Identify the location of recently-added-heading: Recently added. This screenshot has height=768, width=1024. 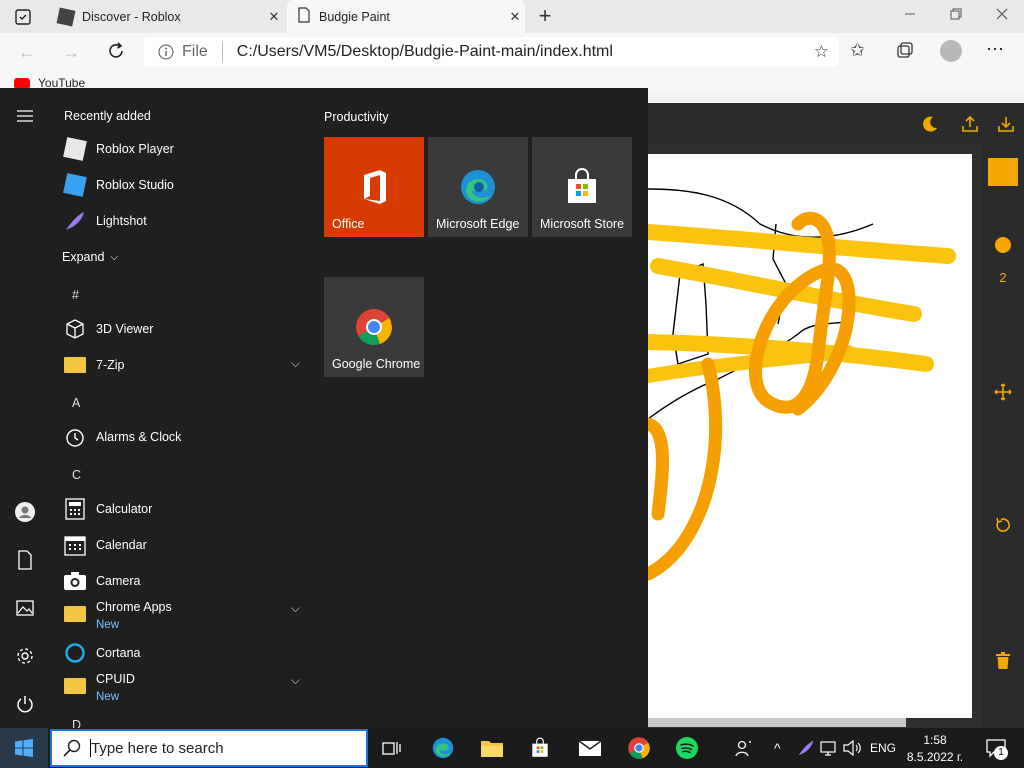
(107, 116).